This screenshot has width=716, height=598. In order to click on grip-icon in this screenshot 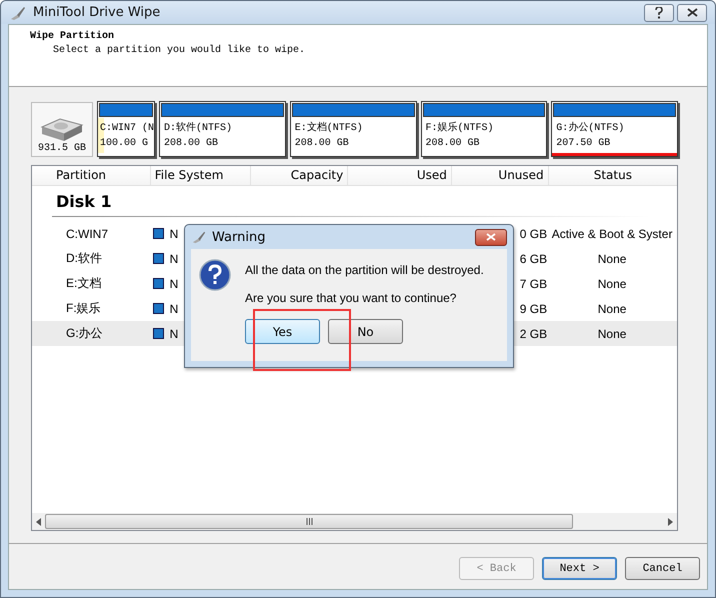, I will do `click(309, 521)`.